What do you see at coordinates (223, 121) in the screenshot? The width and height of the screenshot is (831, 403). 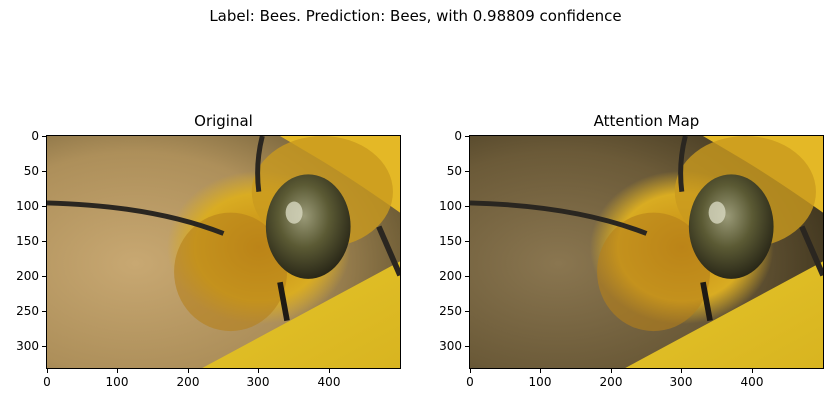 I see `panel-title-original: Original` at bounding box center [223, 121].